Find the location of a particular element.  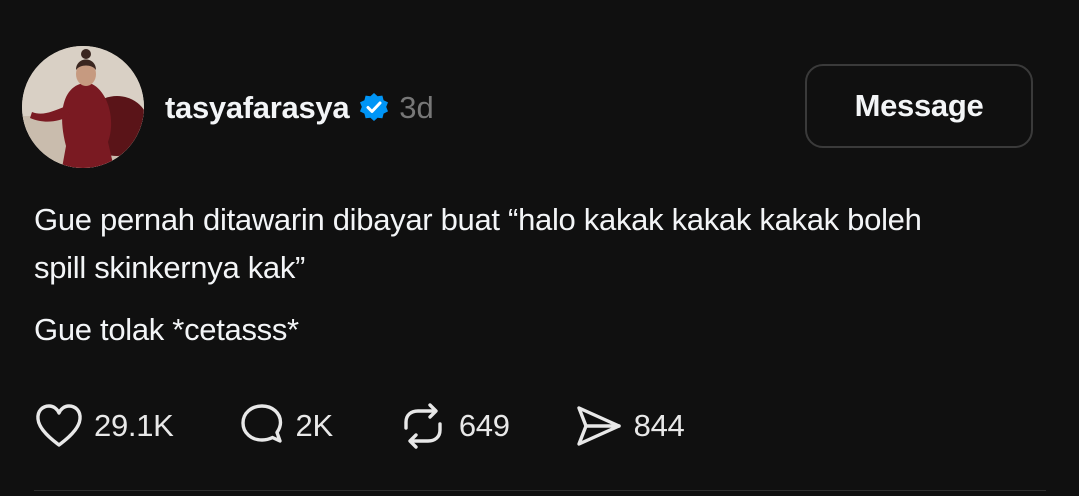

message-button: Message is located at coordinates (919, 106).